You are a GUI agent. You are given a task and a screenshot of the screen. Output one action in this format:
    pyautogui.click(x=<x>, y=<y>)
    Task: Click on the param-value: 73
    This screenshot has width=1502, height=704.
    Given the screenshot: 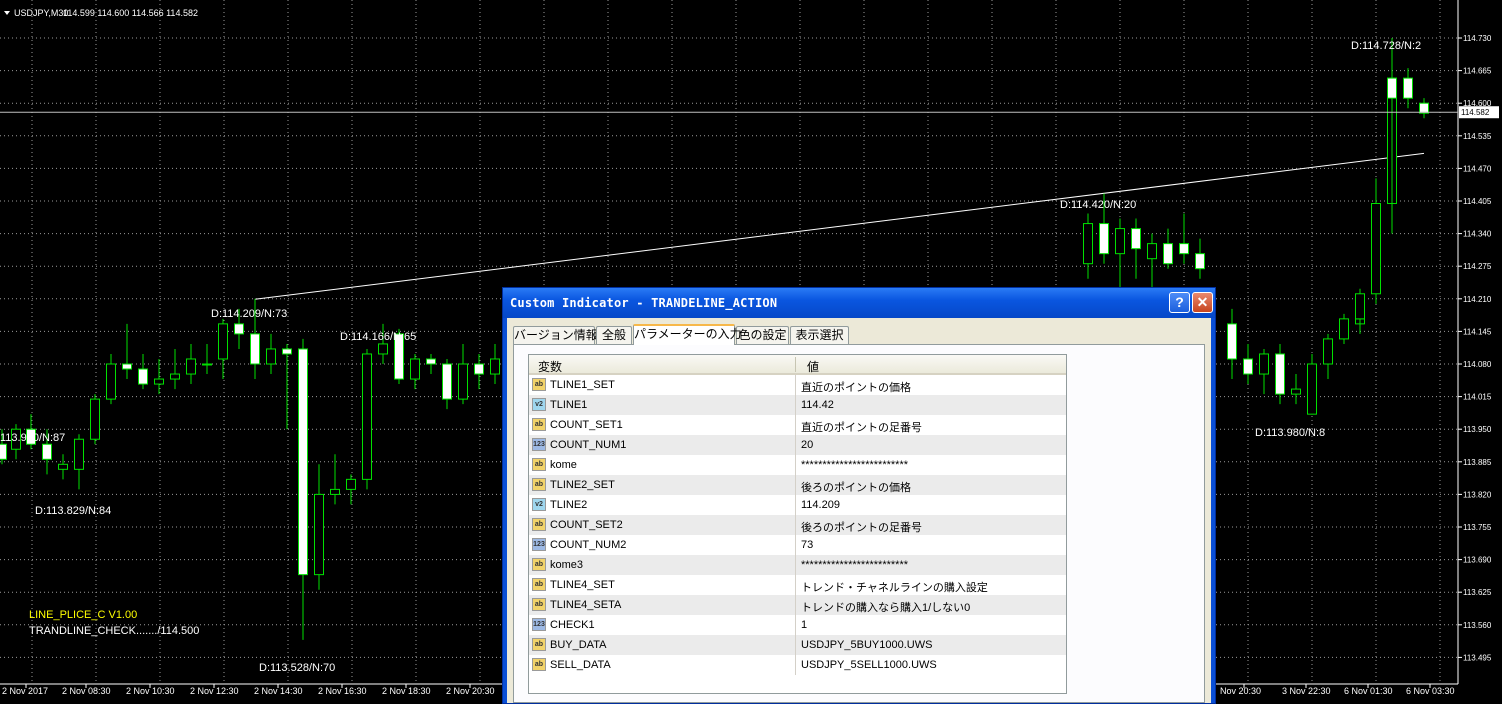 What is the action you would take?
    pyautogui.click(x=807, y=545)
    